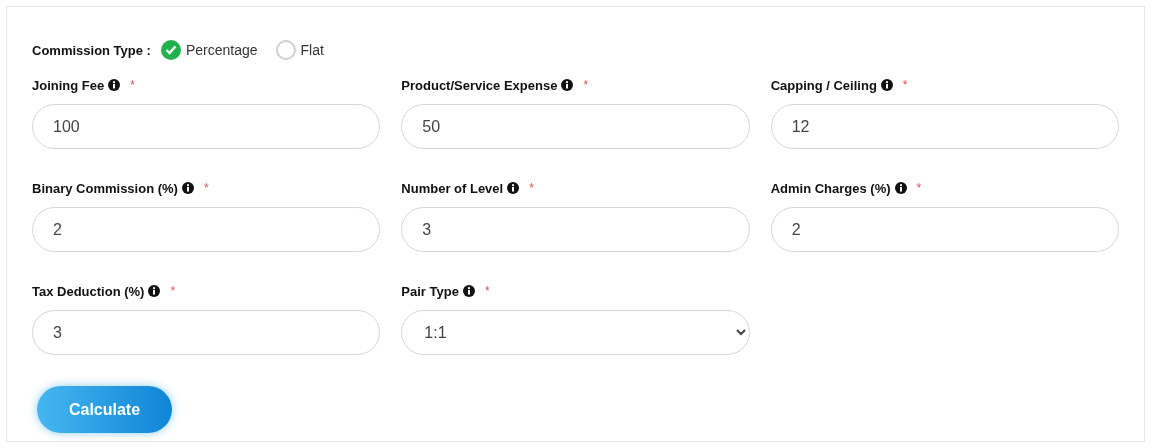 The width and height of the screenshot is (1152, 448). What do you see at coordinates (285, 50) in the screenshot?
I see `radio-icon` at bounding box center [285, 50].